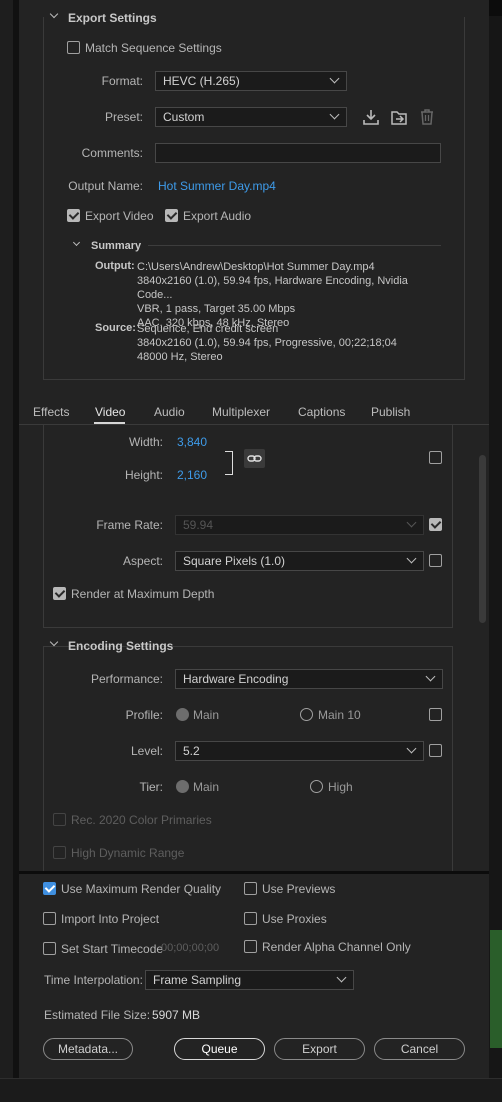 This screenshot has height=1102, width=502. Describe the element at coordinates (435, 714) in the screenshot. I see `profile-override-checkbox` at that location.